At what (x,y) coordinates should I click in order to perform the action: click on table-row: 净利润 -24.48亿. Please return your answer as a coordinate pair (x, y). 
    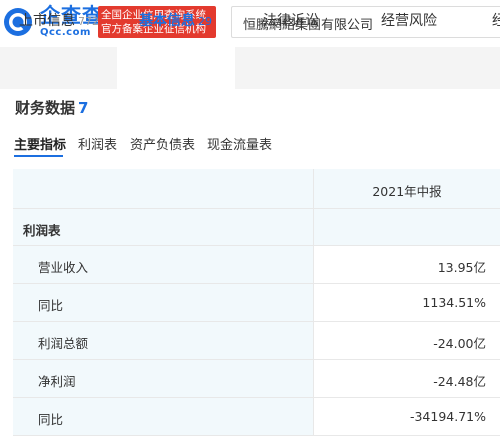
    Looking at the image, I should click on (256, 379).